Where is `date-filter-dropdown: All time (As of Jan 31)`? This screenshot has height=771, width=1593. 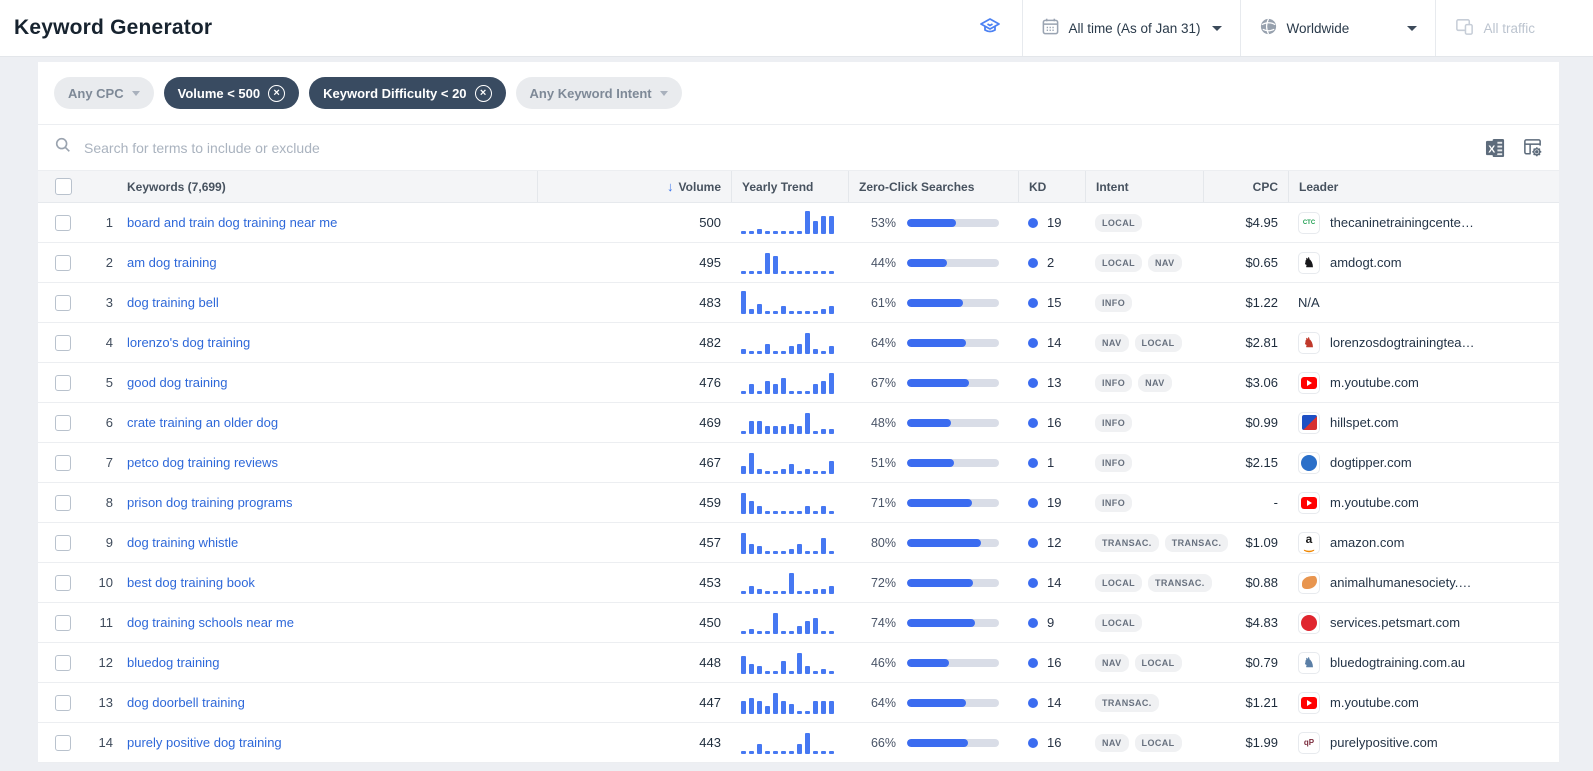 date-filter-dropdown: All time (As of Jan 31) is located at coordinates (1131, 28).